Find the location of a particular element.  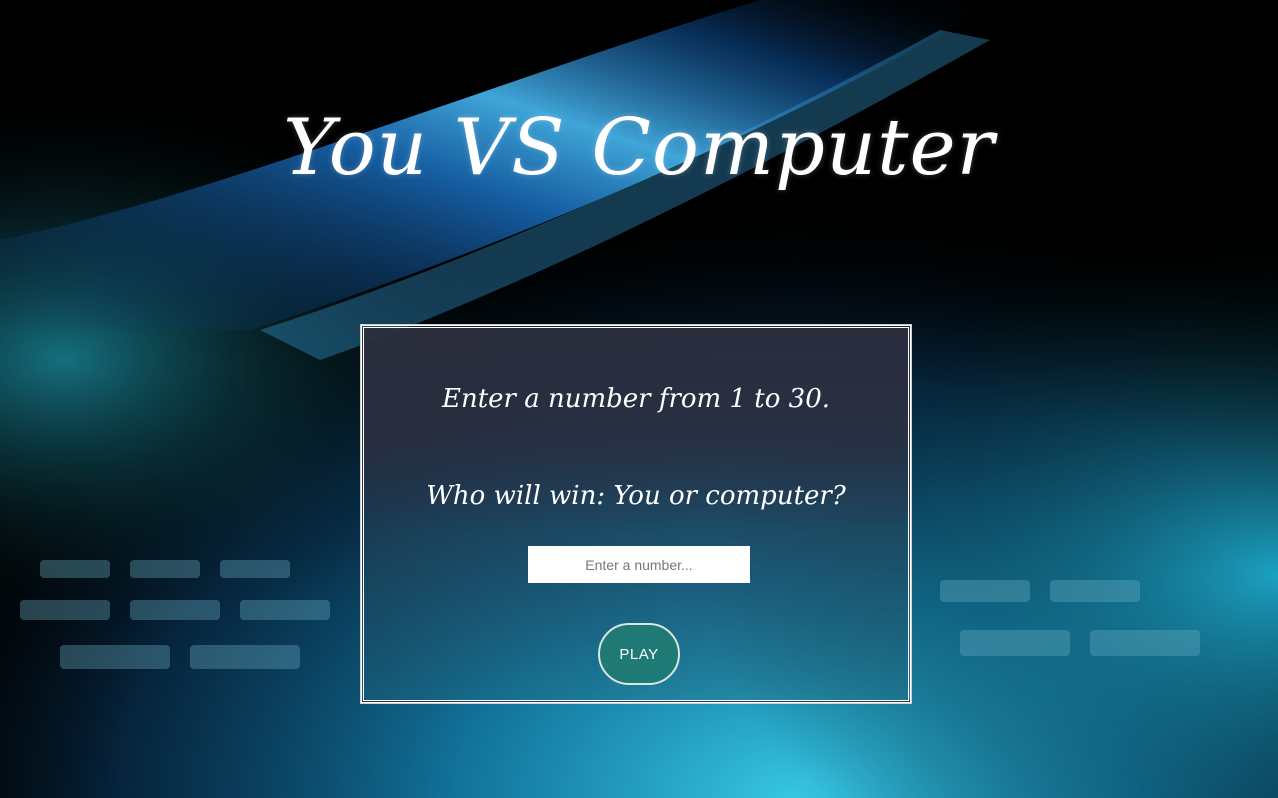

page-title: You VS Computer is located at coordinates (639, 148).